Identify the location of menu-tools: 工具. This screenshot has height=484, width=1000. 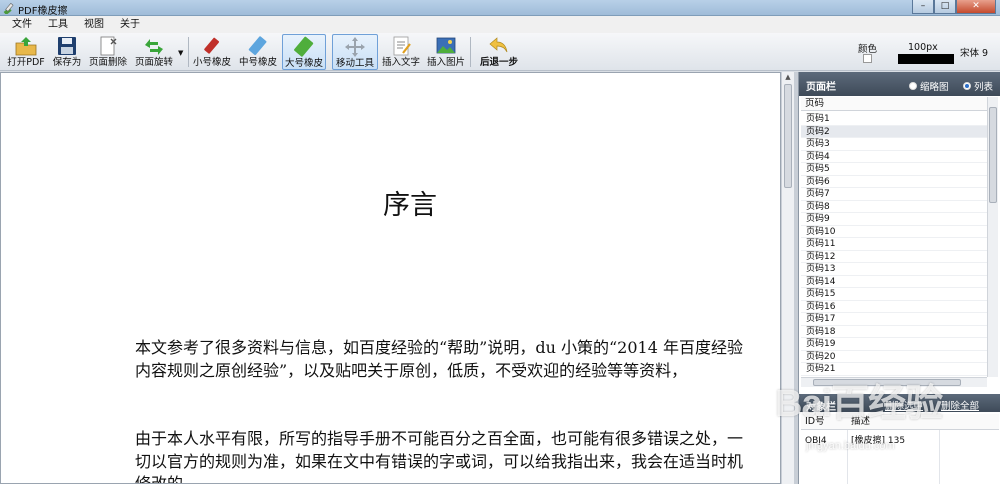
(58, 24).